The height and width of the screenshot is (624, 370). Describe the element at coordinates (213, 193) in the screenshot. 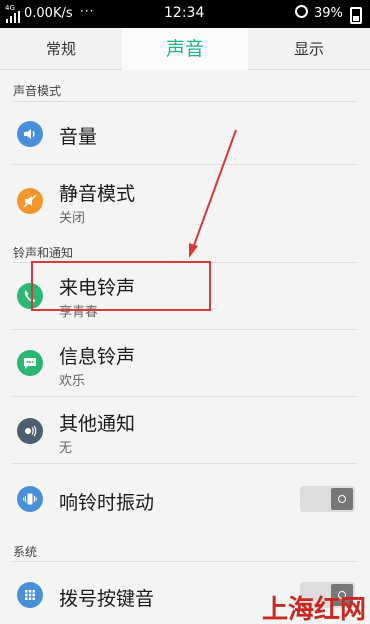

I see `annotation-arrow` at that location.